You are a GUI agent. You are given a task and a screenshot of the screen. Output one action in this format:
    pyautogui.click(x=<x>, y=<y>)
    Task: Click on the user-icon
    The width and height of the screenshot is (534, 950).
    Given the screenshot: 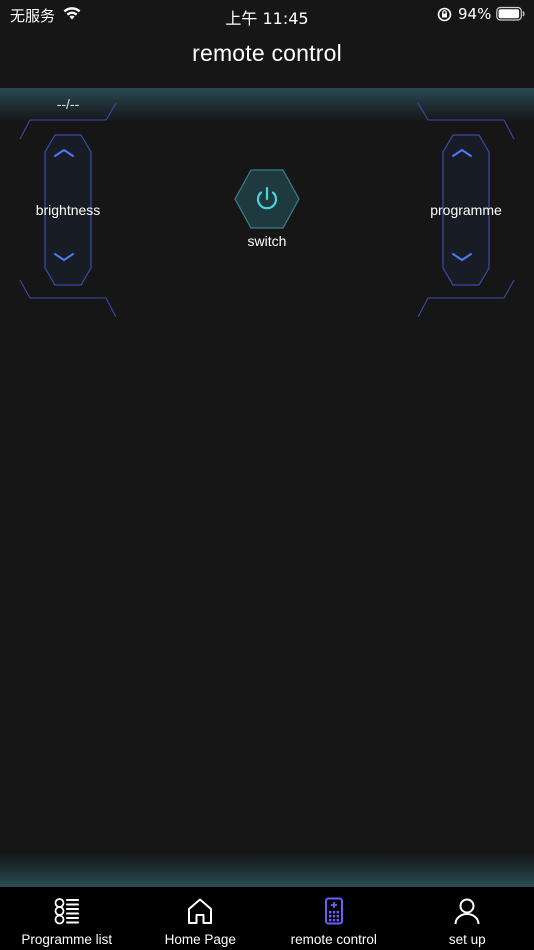 What is the action you would take?
    pyautogui.click(x=467, y=913)
    